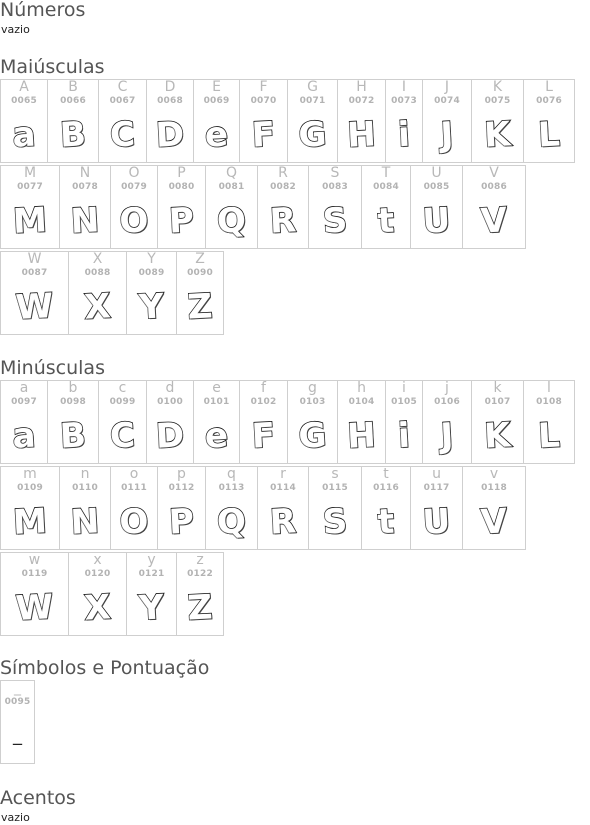 This screenshot has width=590, height=825. What do you see at coordinates (447, 121) in the screenshot?
I see `glyph-cell: J 0074 J` at bounding box center [447, 121].